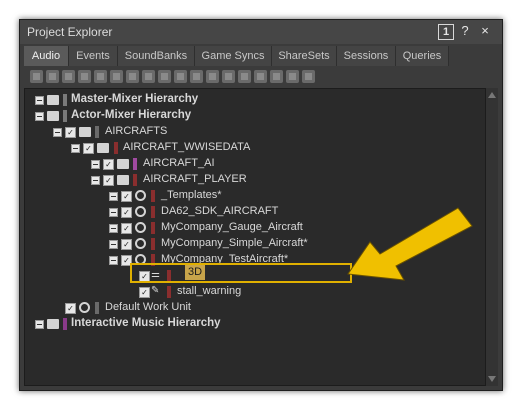 This screenshot has height=412, width=520. I want to click on tree-row: ✓ AIRCRAFT_AI, so click(255, 164).